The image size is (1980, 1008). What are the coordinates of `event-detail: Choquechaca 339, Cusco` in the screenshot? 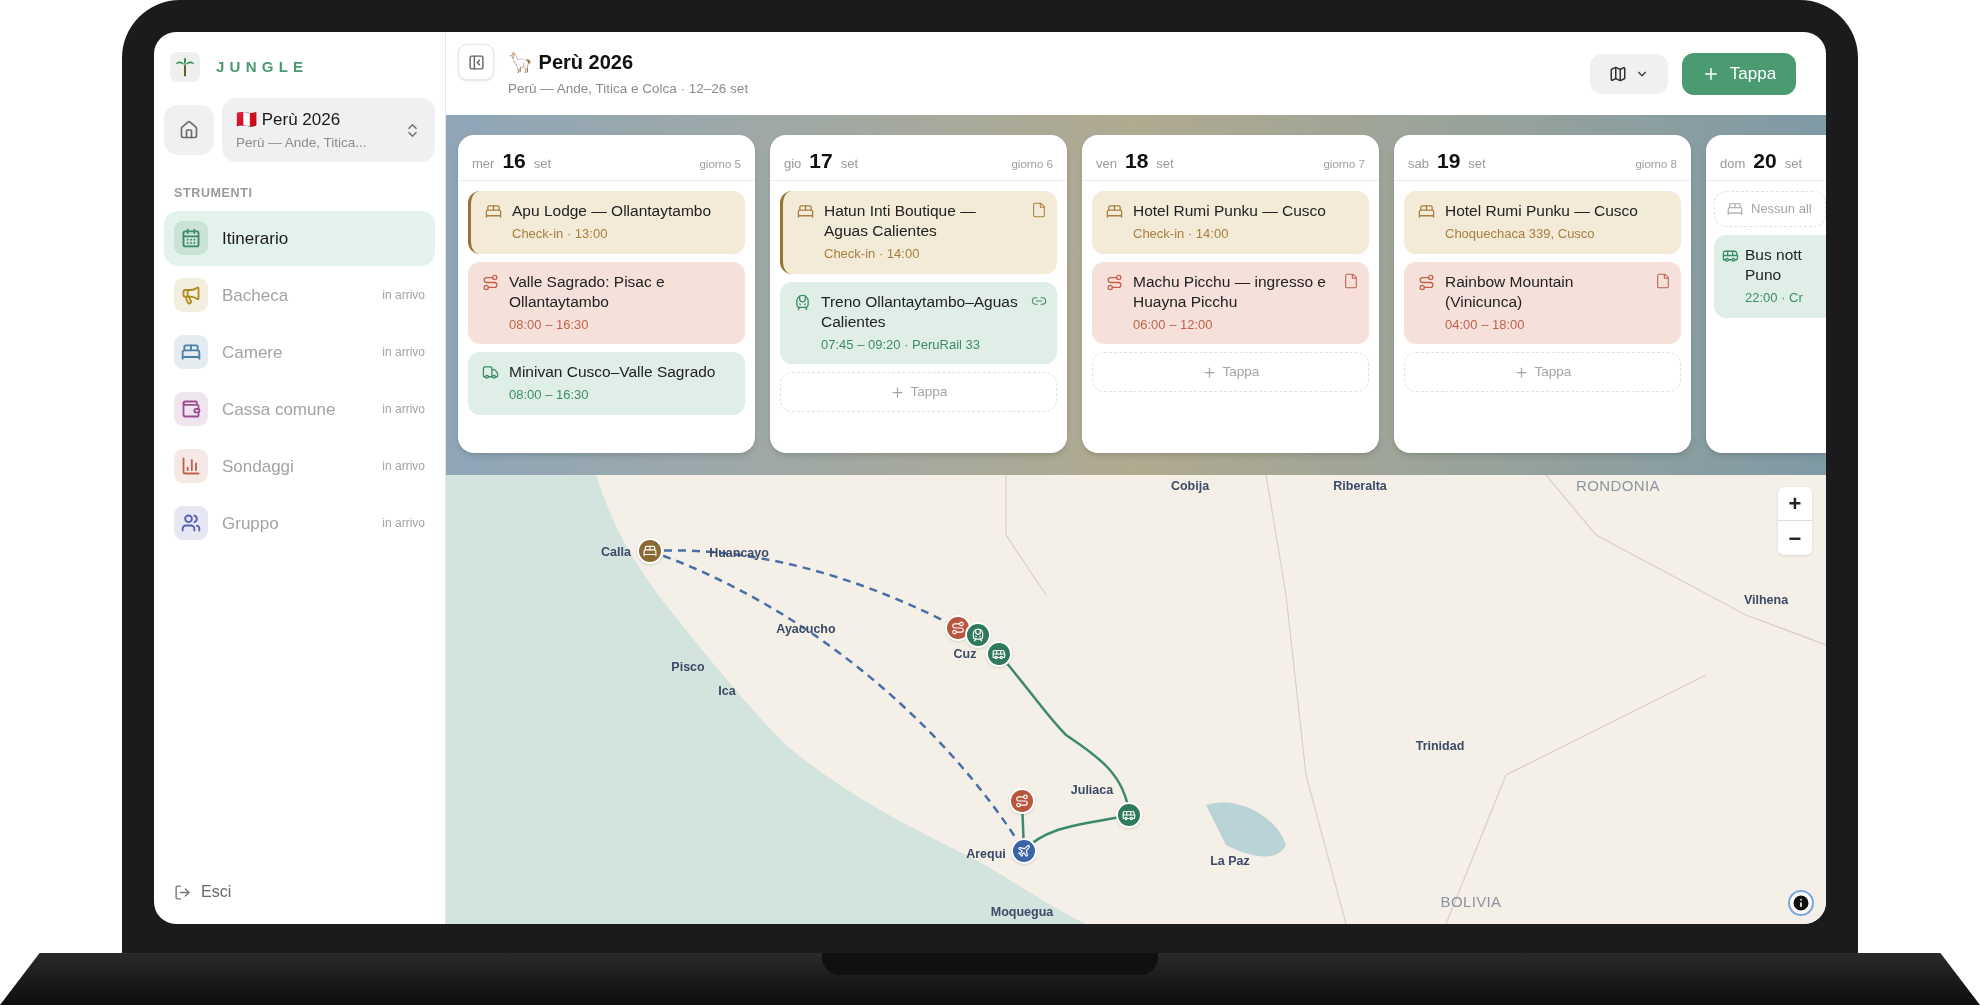 It's located at (1520, 234).